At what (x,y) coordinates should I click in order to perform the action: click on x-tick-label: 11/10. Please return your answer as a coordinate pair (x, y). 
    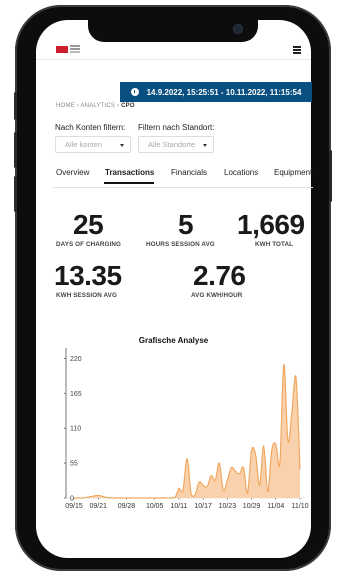
    Looking at the image, I should click on (300, 506).